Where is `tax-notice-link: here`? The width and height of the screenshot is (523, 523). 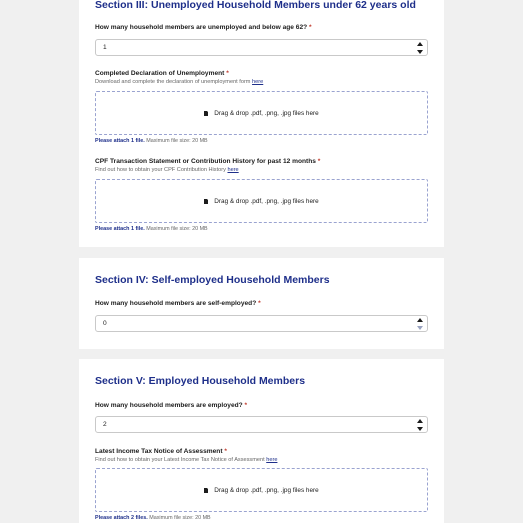
tax-notice-link: here is located at coordinates (271, 460).